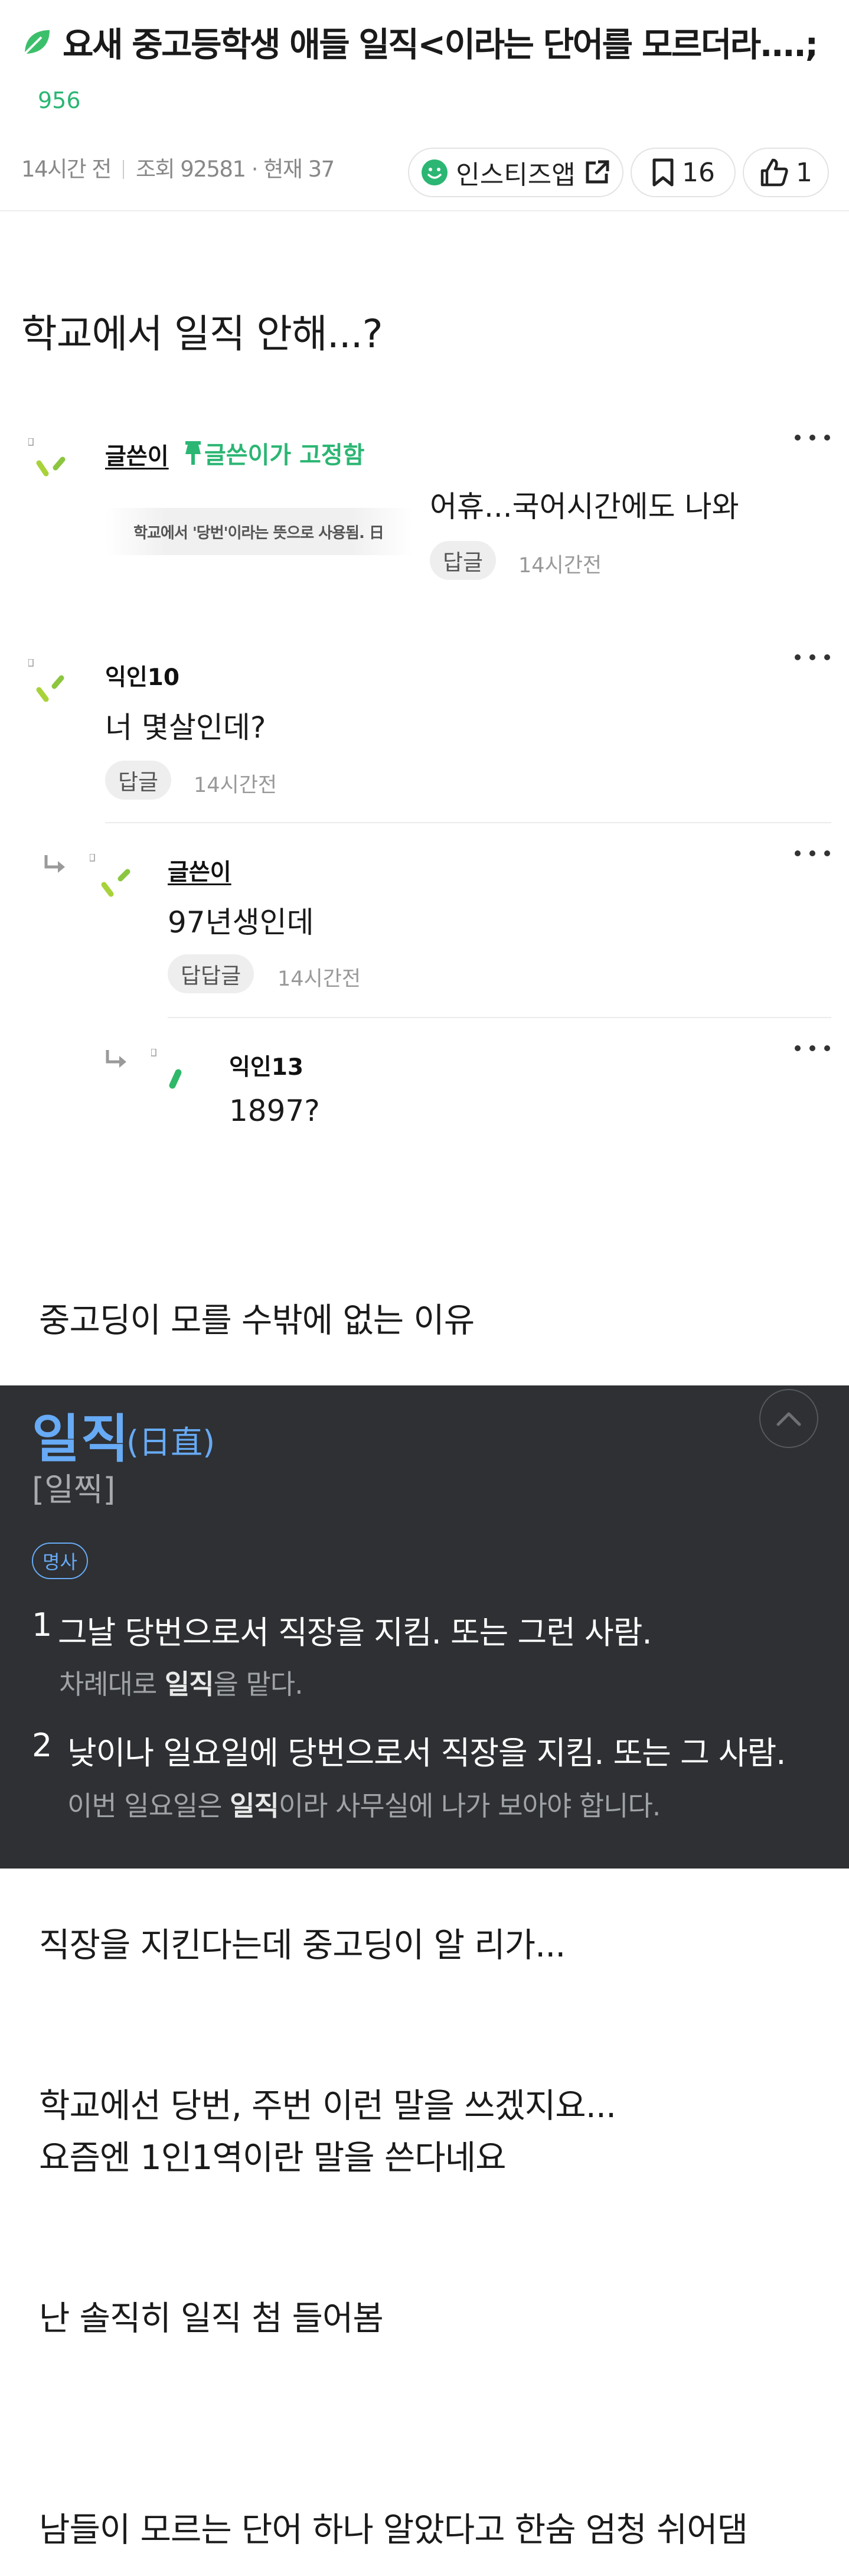 The height and width of the screenshot is (2576, 849). I want to click on dict-pos-badge: 명사, so click(60, 1561).